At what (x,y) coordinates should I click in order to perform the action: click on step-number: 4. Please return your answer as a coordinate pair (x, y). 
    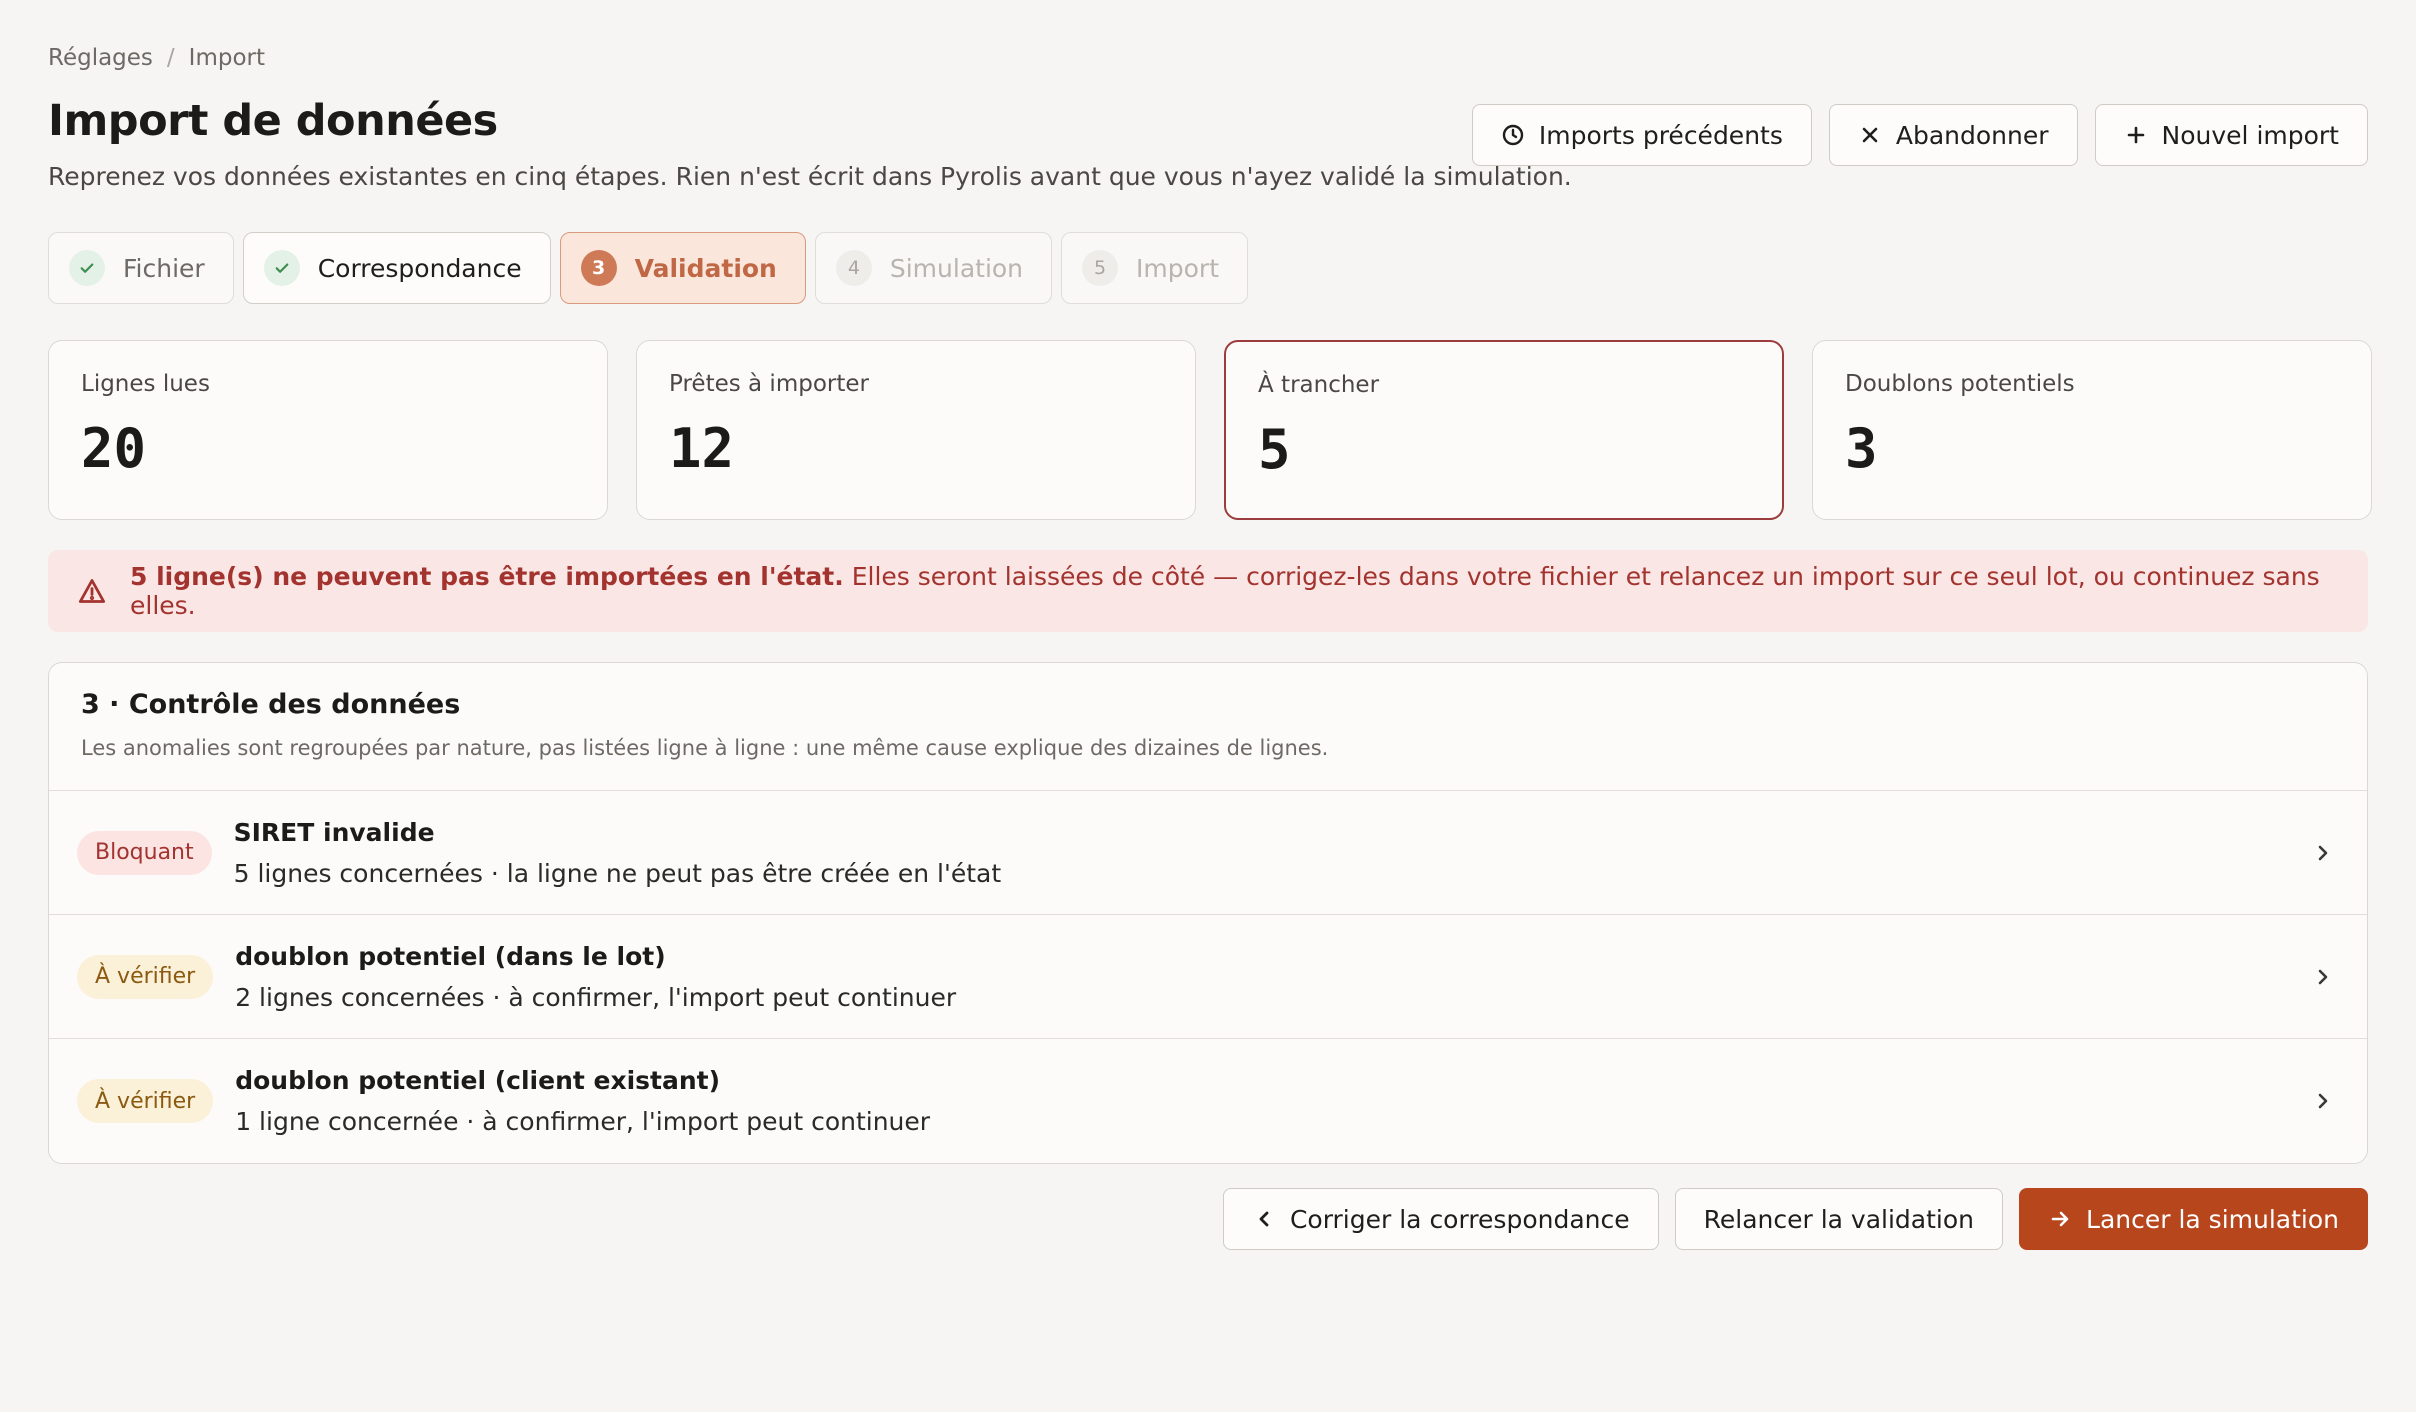
    Looking at the image, I should click on (853, 268).